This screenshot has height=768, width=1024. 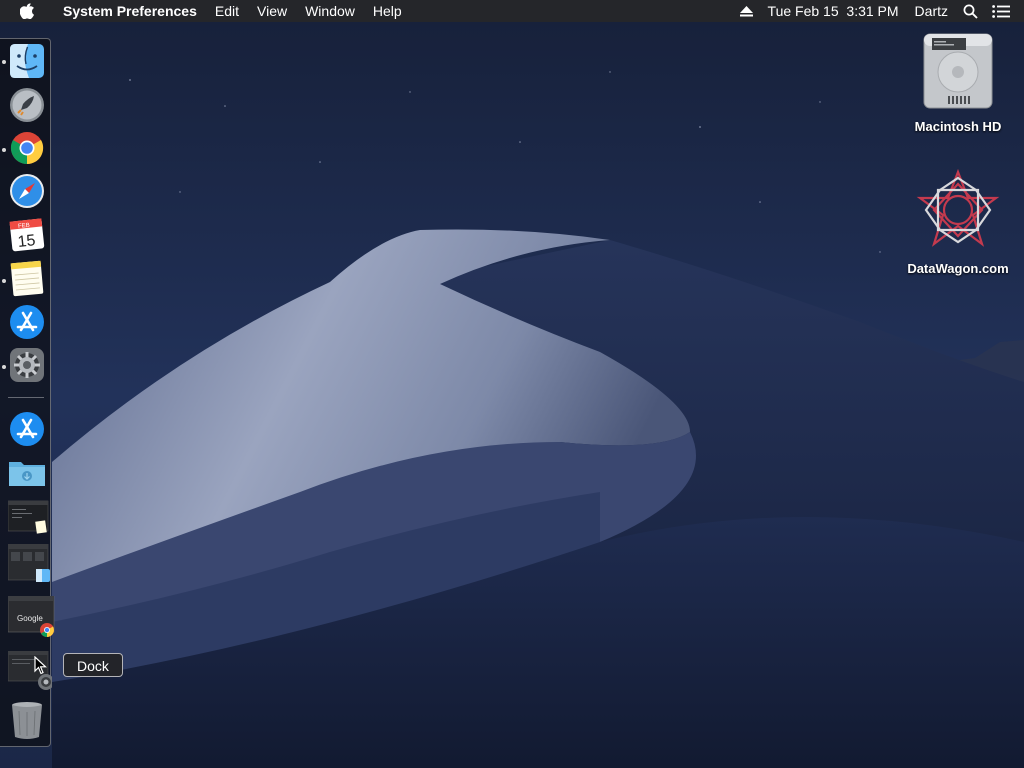 What do you see at coordinates (26, 397) in the screenshot?
I see `dock-separator` at bounding box center [26, 397].